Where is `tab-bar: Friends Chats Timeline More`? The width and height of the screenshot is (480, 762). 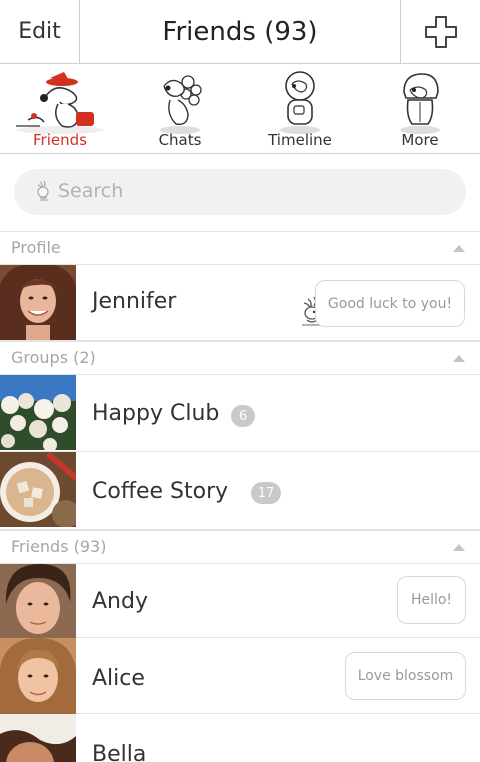
tab-bar: Friends Chats Timeline More is located at coordinates (240, 109).